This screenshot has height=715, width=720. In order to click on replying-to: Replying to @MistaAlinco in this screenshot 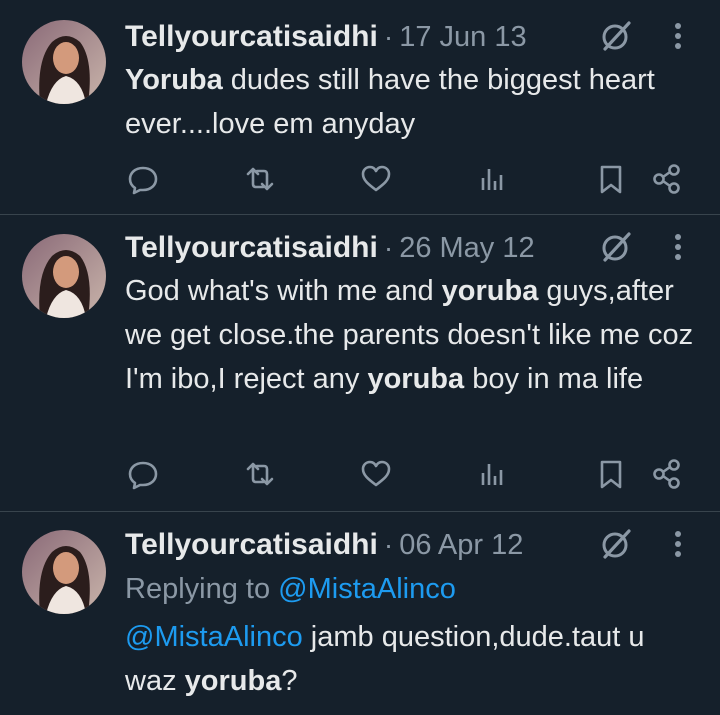, I will do `click(415, 589)`.